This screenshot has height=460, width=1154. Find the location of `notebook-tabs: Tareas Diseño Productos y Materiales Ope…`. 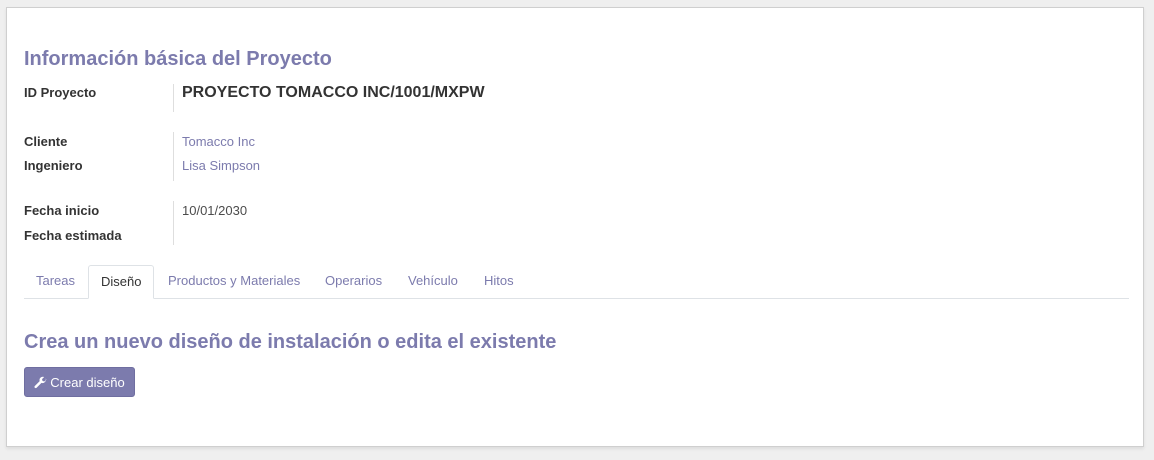

notebook-tabs: Tareas Diseño Productos y Materiales Ope… is located at coordinates (576, 282).